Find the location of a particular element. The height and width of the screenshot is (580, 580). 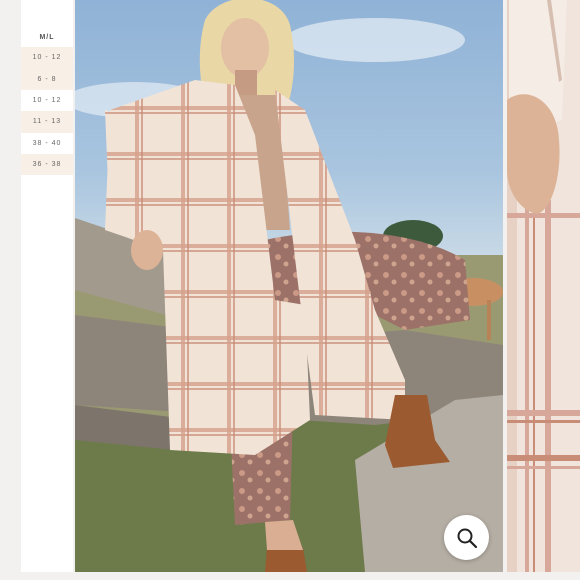

size-row: 36 - 38 is located at coordinates (47, 164).